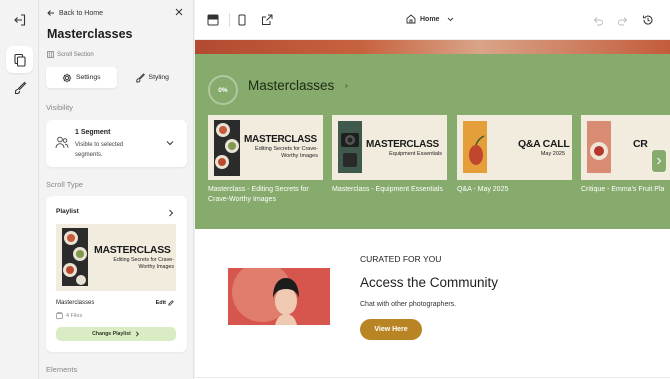 Image resolution: width=670 pixels, height=379 pixels. Describe the element at coordinates (401, 259) in the screenshot. I see `community-eyebrow: CURATED FOR YOU` at that location.